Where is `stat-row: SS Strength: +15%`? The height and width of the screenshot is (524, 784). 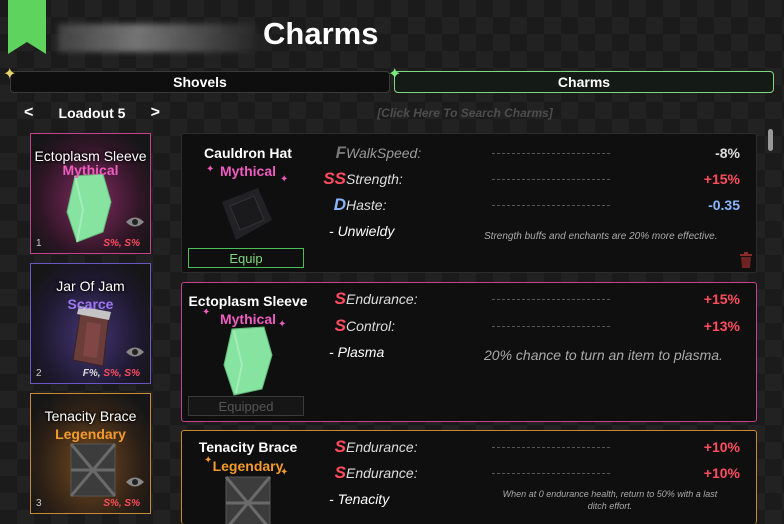
stat-row: SS Strength: +15% is located at coordinates (530, 179).